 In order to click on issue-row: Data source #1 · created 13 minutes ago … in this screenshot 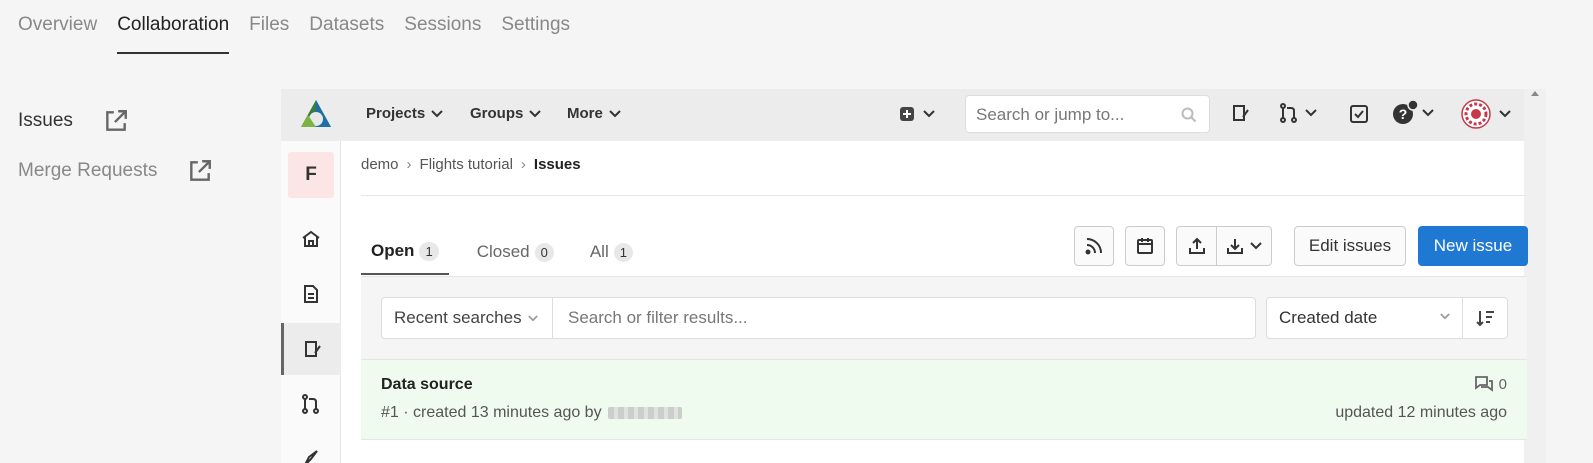, I will do `click(944, 400)`.